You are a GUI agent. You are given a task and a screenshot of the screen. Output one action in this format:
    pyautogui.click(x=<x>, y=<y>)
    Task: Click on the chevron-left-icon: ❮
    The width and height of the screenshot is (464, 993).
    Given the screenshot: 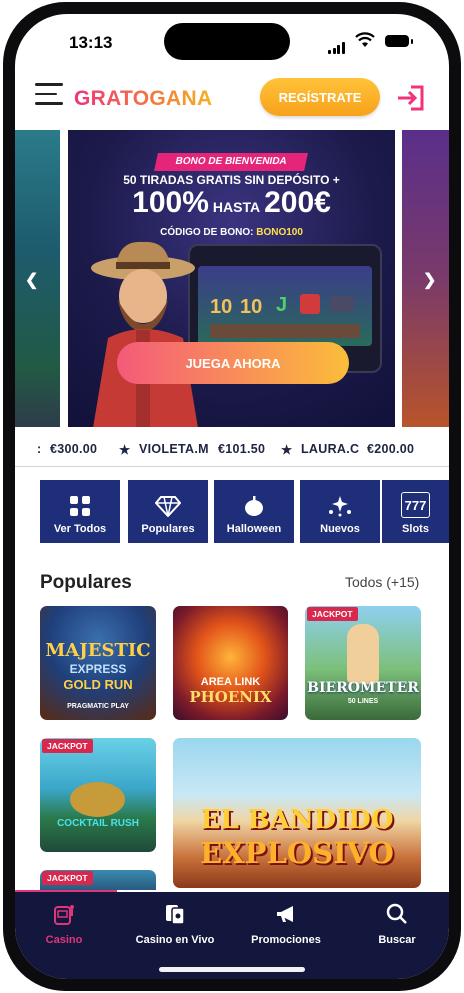 What is the action you would take?
    pyautogui.click(x=31, y=280)
    